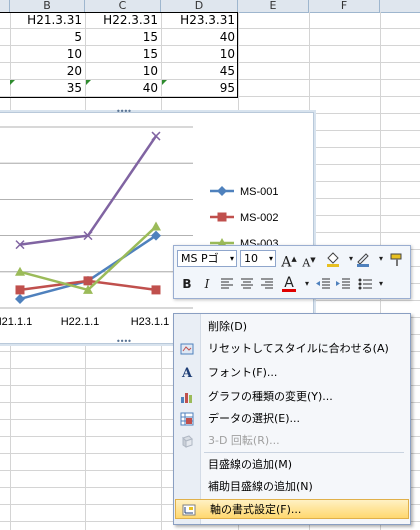 This screenshot has width=420, height=530. I want to click on shrink-font-button: A▼, so click(309, 260).